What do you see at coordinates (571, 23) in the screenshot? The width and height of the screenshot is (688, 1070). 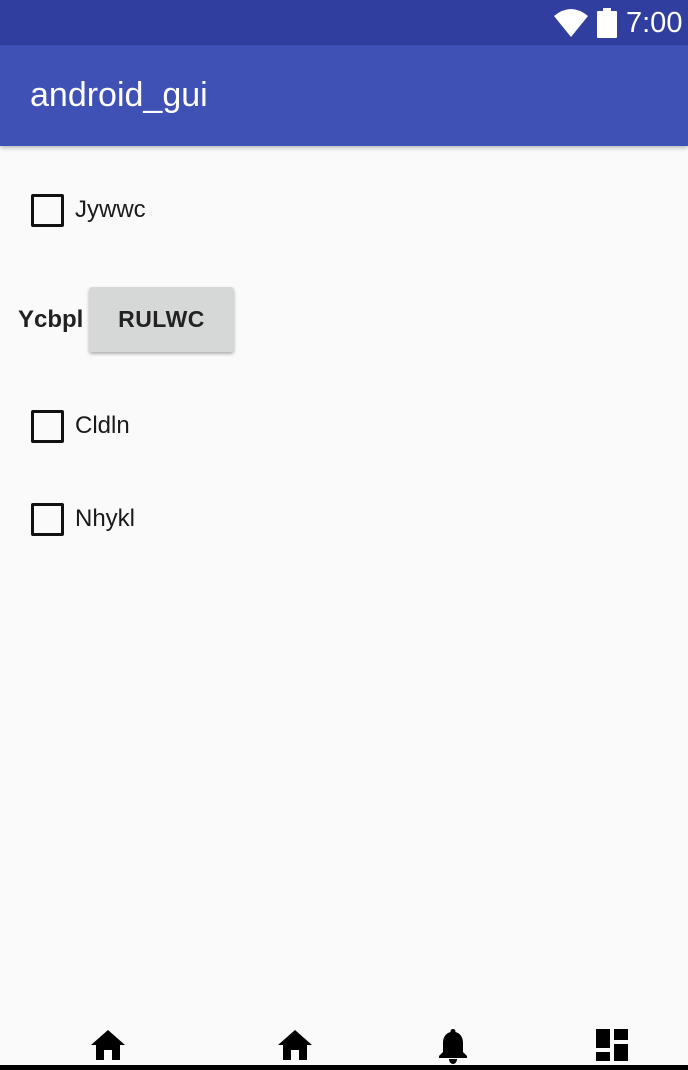 I see `wifi-icon` at bounding box center [571, 23].